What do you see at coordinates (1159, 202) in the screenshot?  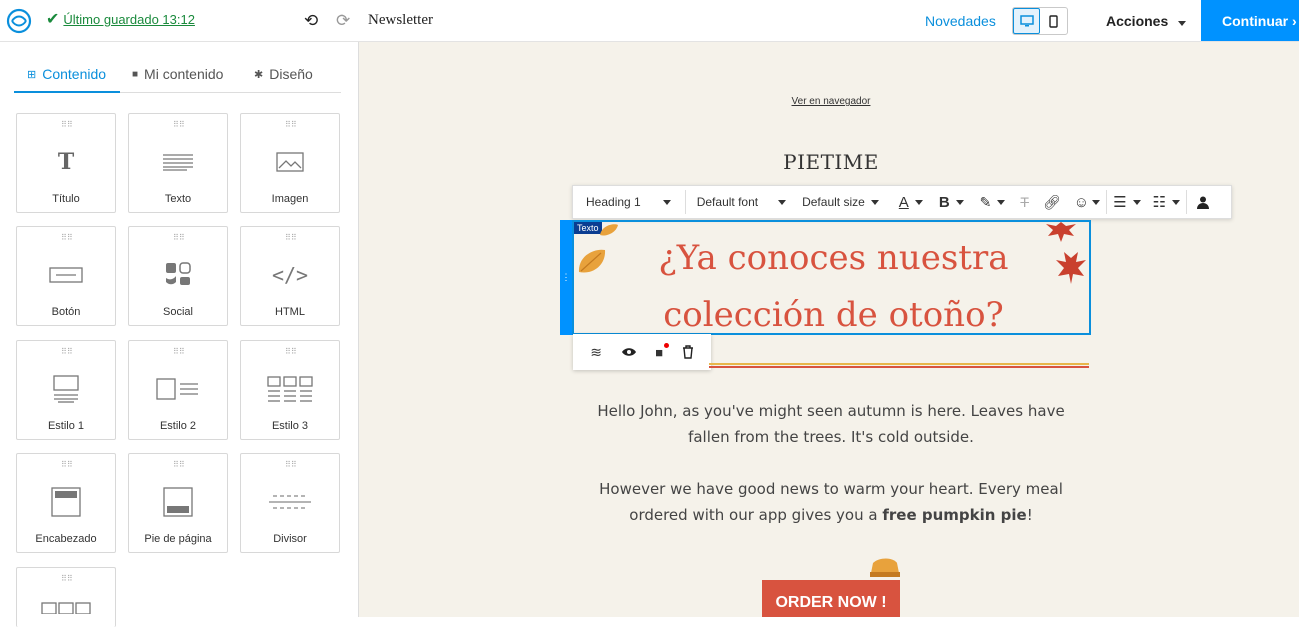 I see `numbered-list-icon: ☷` at bounding box center [1159, 202].